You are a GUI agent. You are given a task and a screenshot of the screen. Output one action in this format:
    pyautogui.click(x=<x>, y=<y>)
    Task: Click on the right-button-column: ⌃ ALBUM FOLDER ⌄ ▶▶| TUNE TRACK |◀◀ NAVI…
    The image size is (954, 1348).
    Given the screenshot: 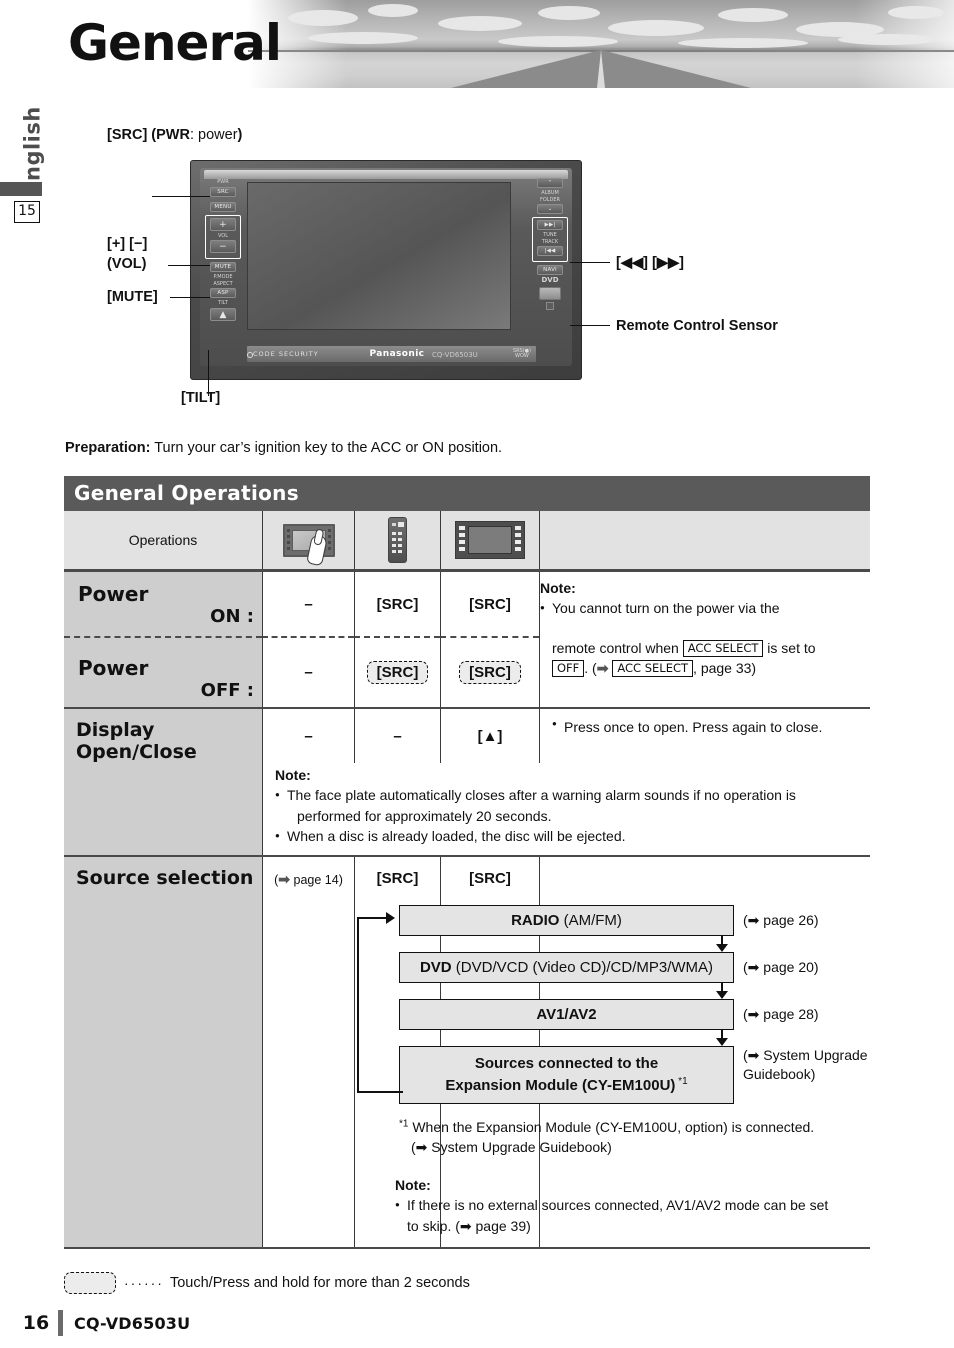 What is the action you would take?
    pyautogui.click(x=550, y=260)
    